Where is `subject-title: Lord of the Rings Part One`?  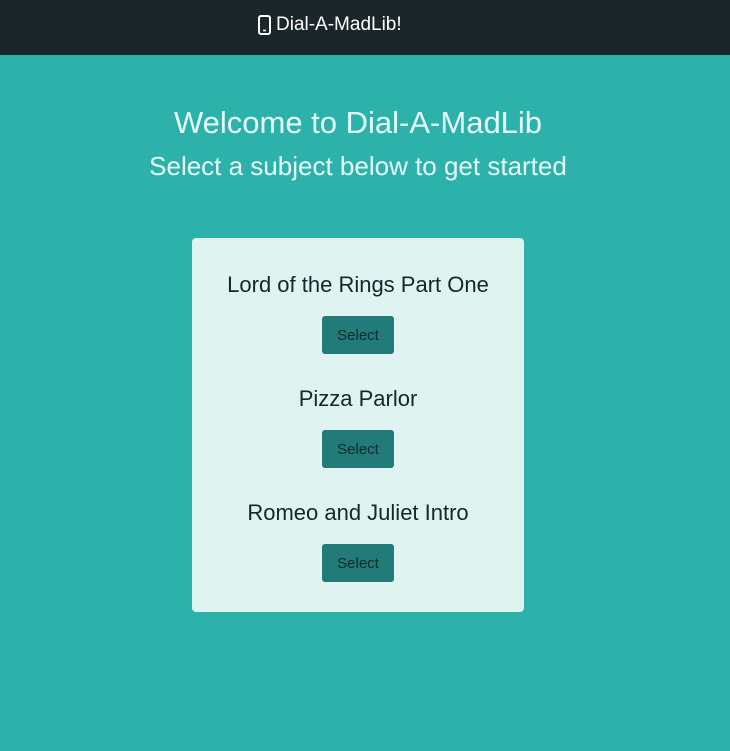 subject-title: Lord of the Rings Part One is located at coordinates (358, 284).